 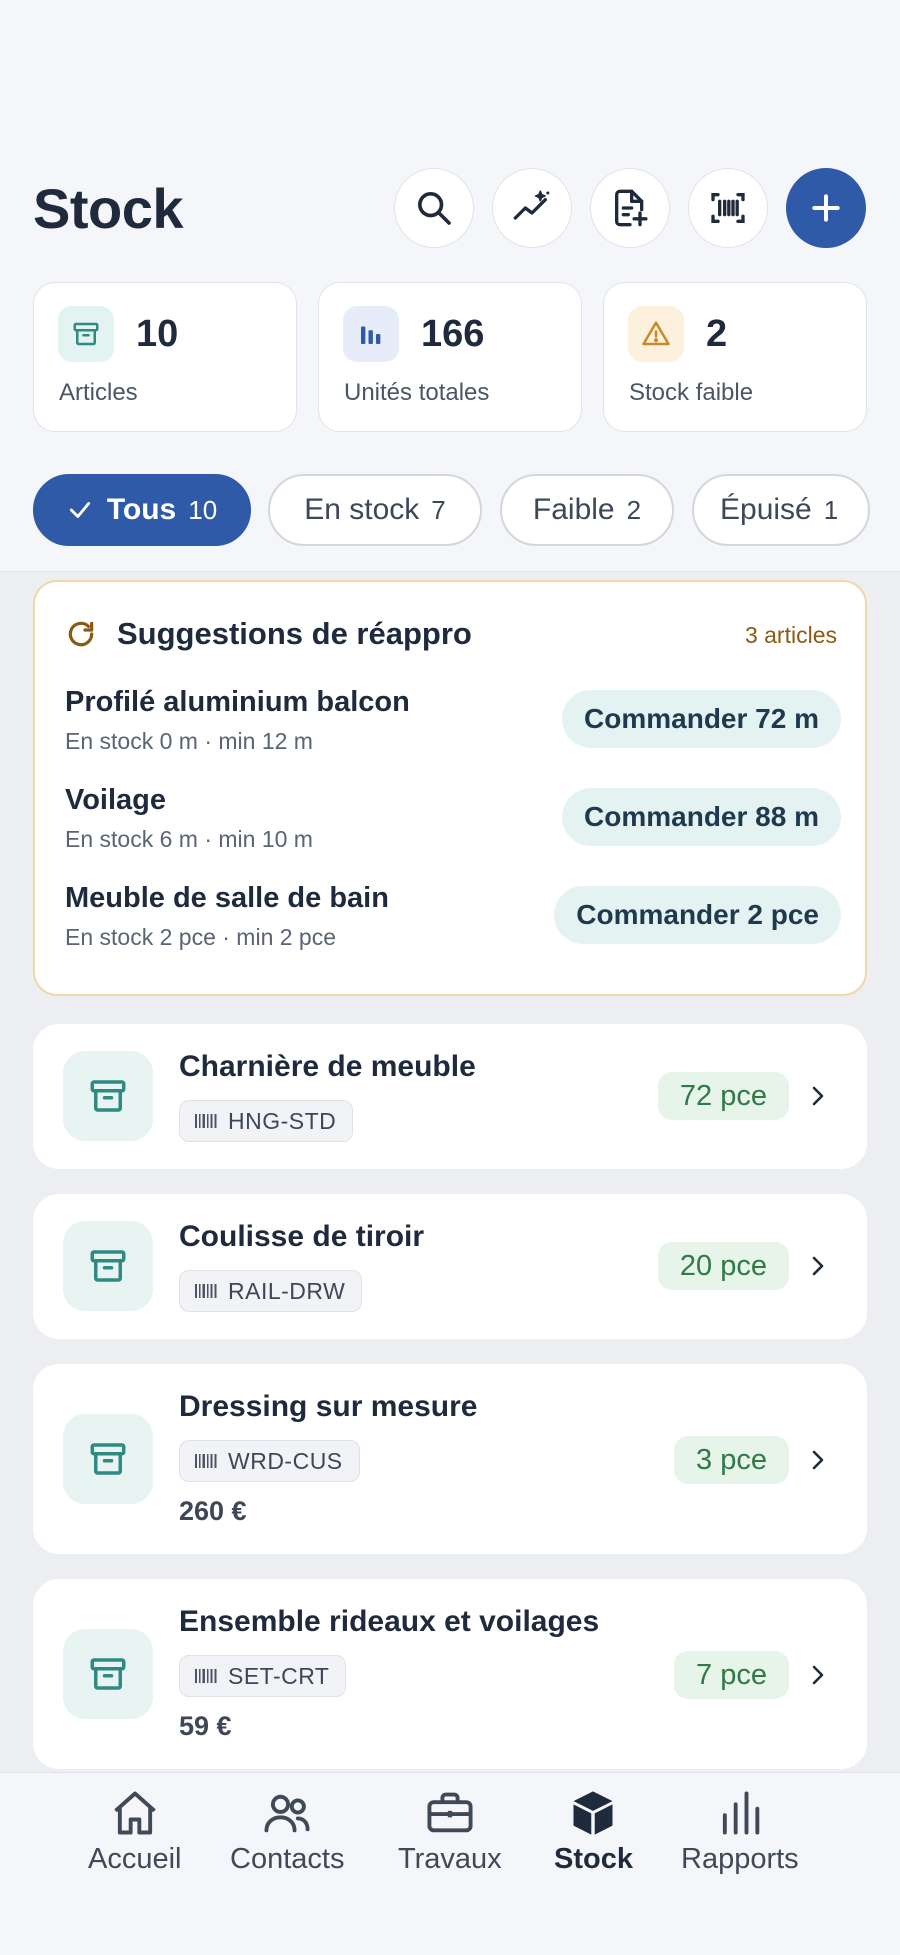 I want to click on sku-badge: HNG-STD, so click(x=266, y=1121).